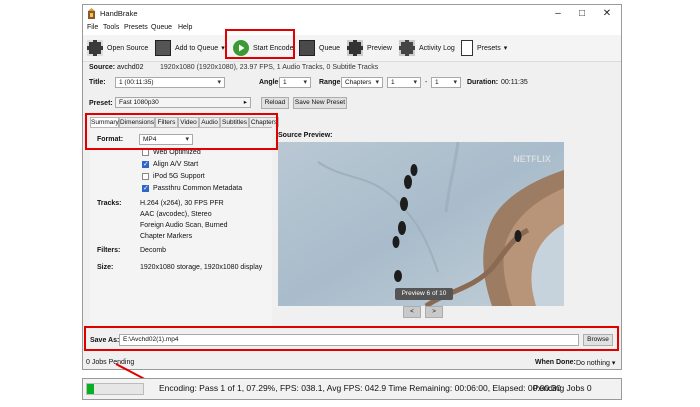 This screenshot has height=407, width=700. I want to click on maximize-button: □, so click(582, 13).